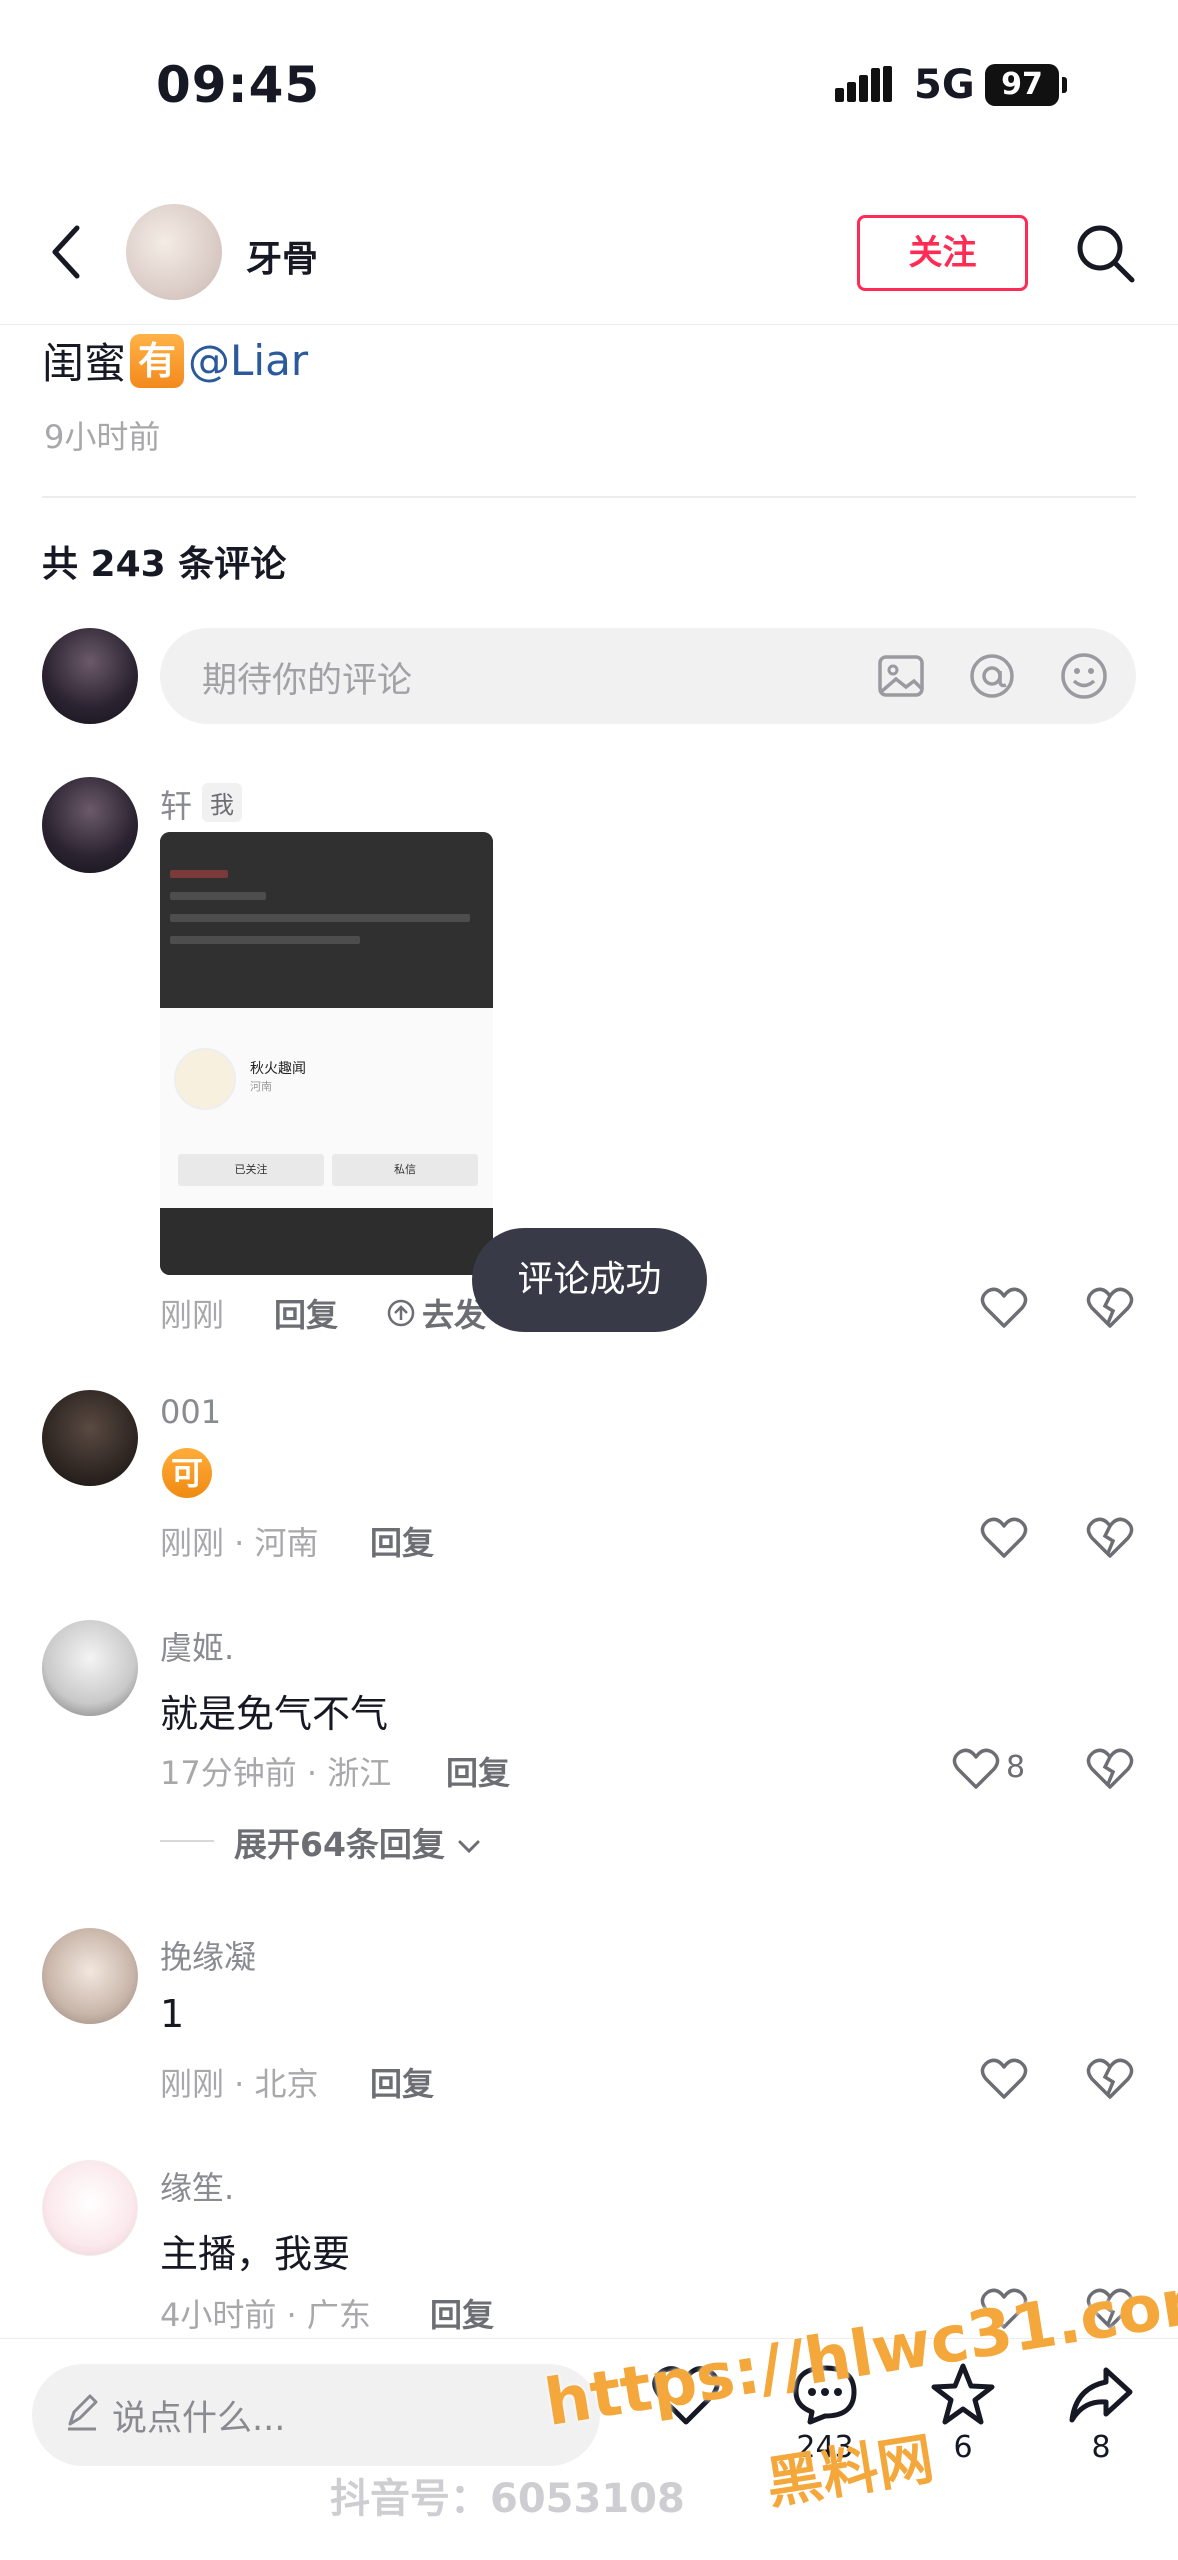  I want to click on post-divider, so click(589, 497).